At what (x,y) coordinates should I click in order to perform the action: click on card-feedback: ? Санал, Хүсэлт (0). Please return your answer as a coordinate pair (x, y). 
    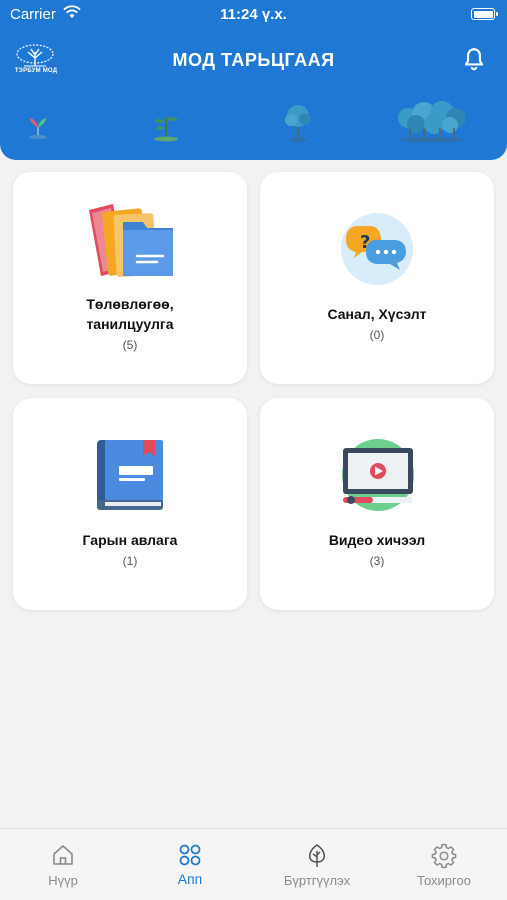
    Looking at the image, I should click on (377, 278).